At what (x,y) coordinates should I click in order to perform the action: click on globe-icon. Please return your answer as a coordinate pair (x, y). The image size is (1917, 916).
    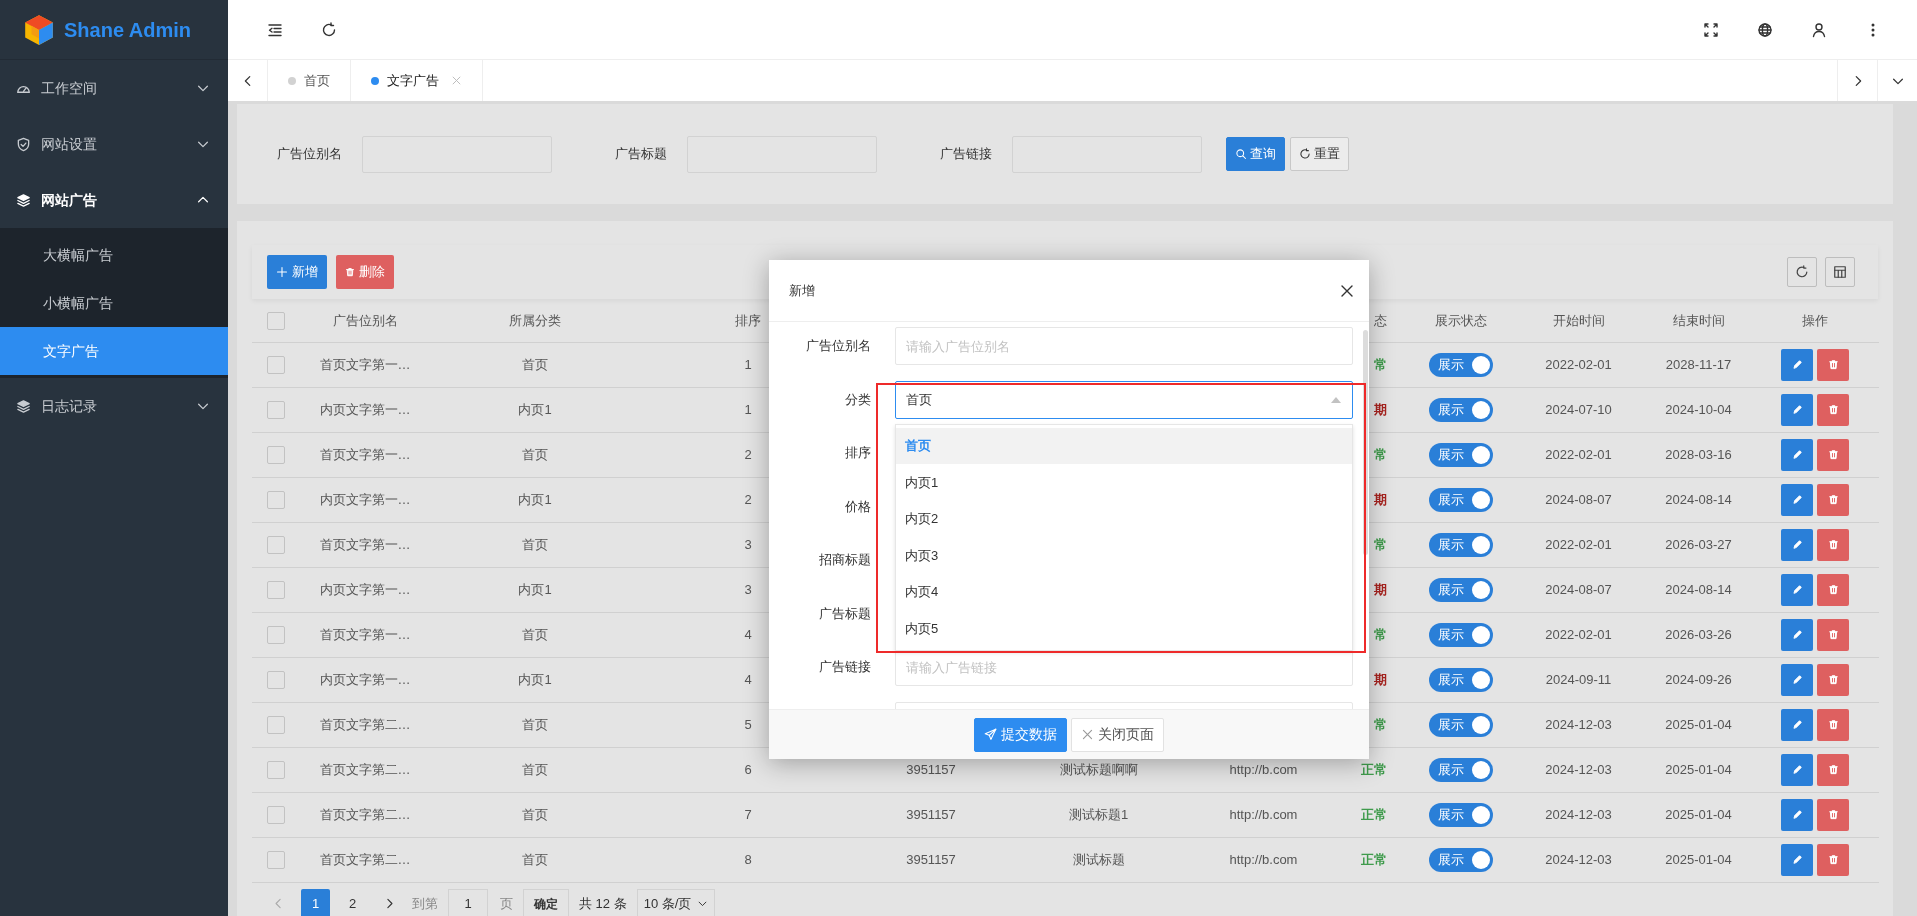
    Looking at the image, I should click on (1765, 29).